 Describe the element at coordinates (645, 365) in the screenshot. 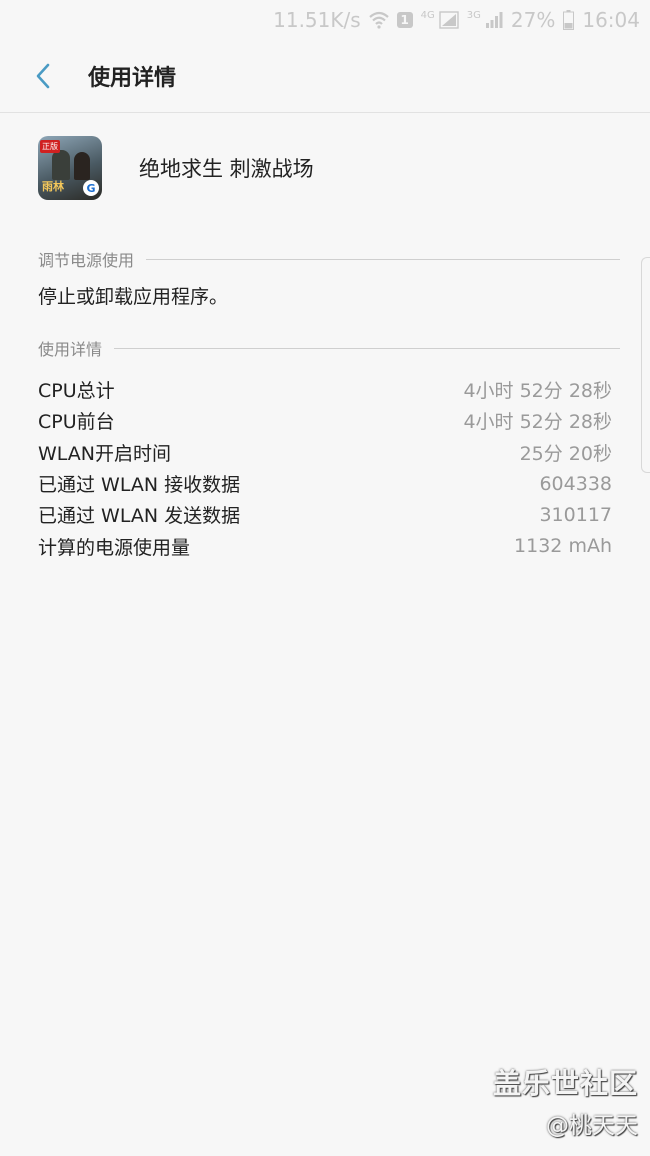

I see `scroll-indicator` at that location.